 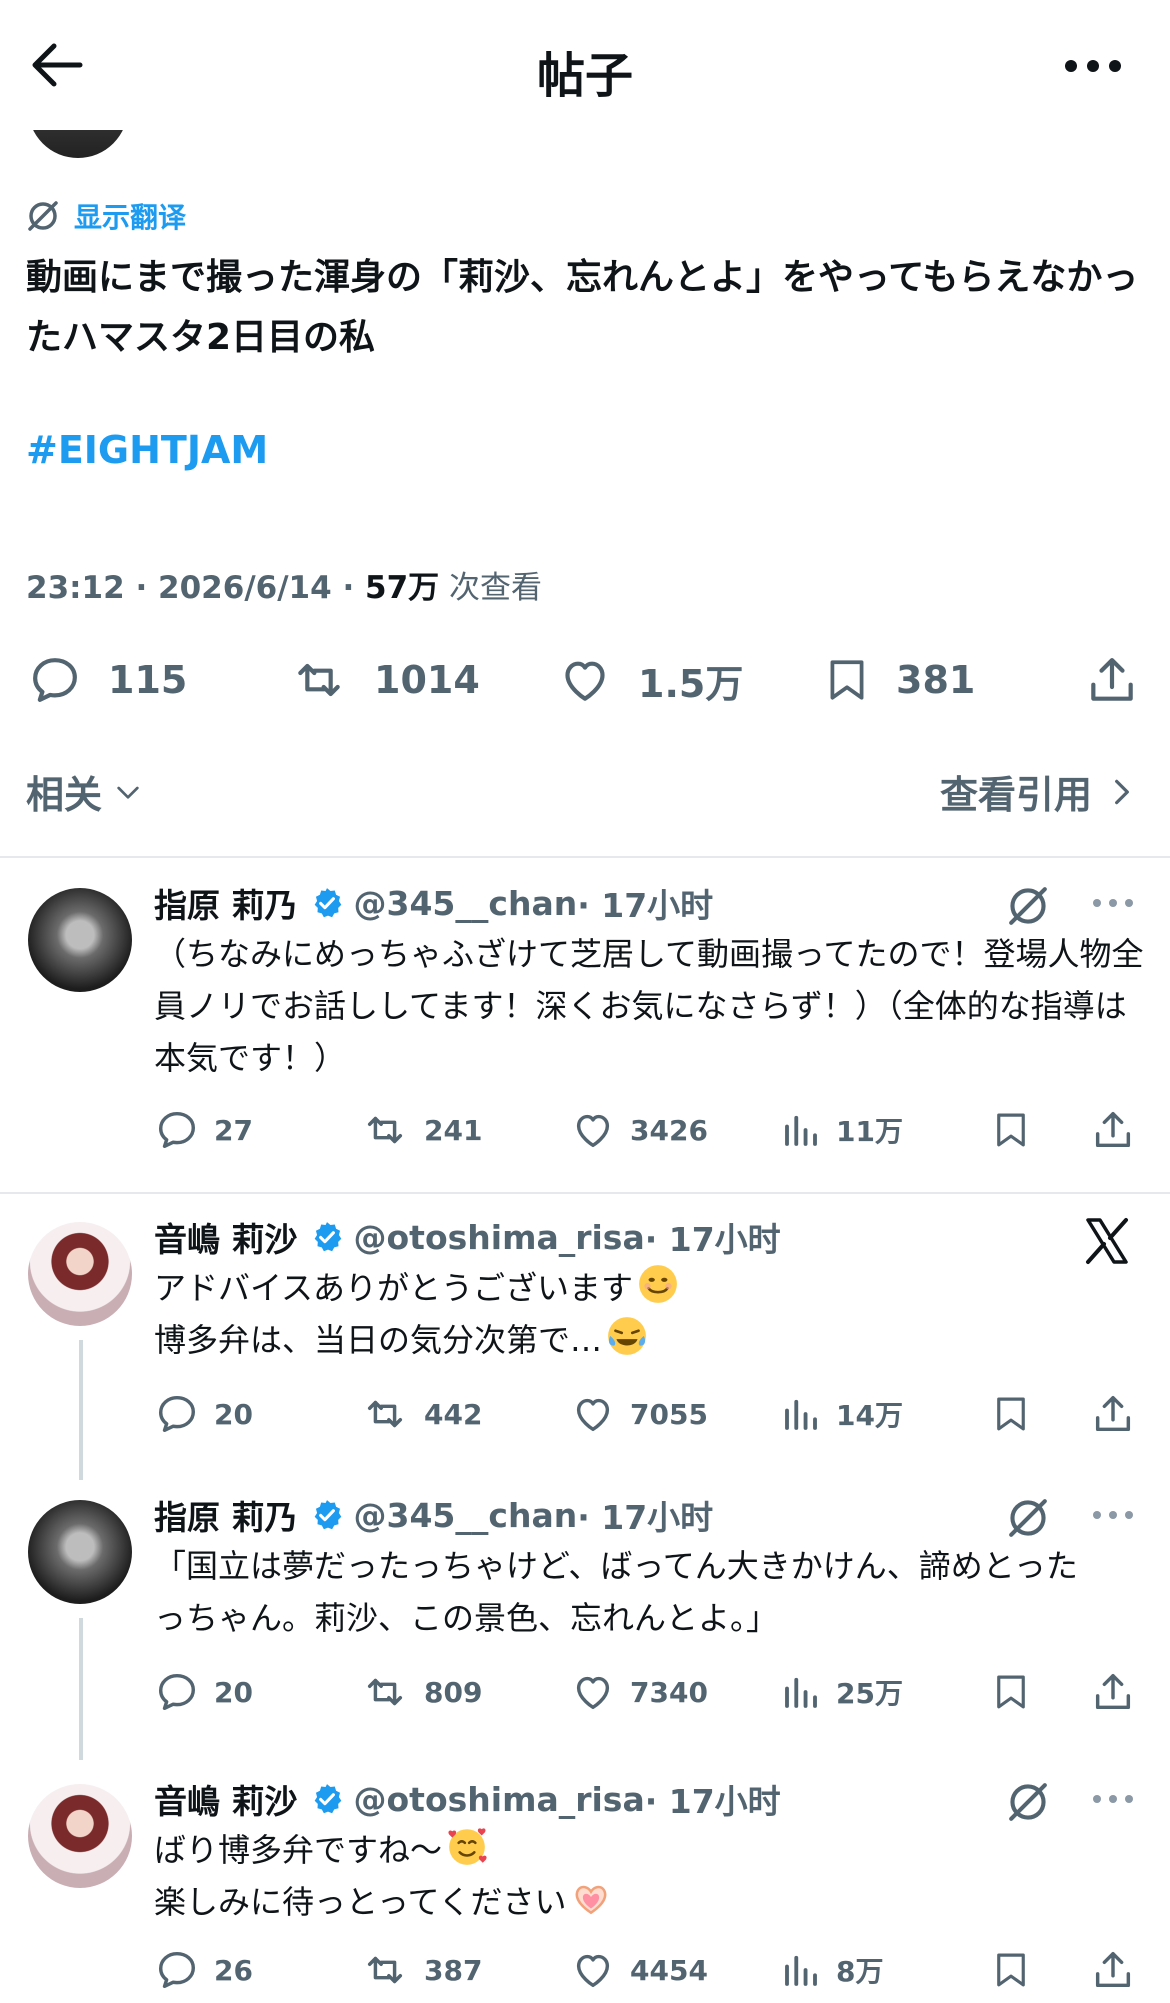 I want to click on like-count: 1.5万, so click(x=691, y=683).